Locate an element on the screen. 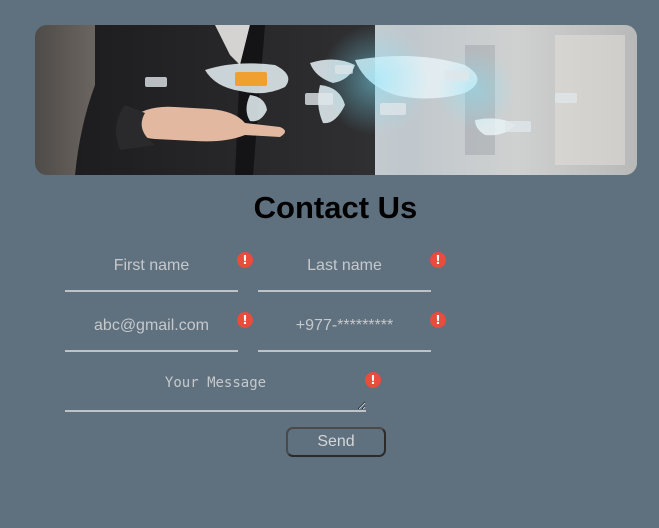 The image size is (659, 528). phone-field is located at coordinates (344, 327).